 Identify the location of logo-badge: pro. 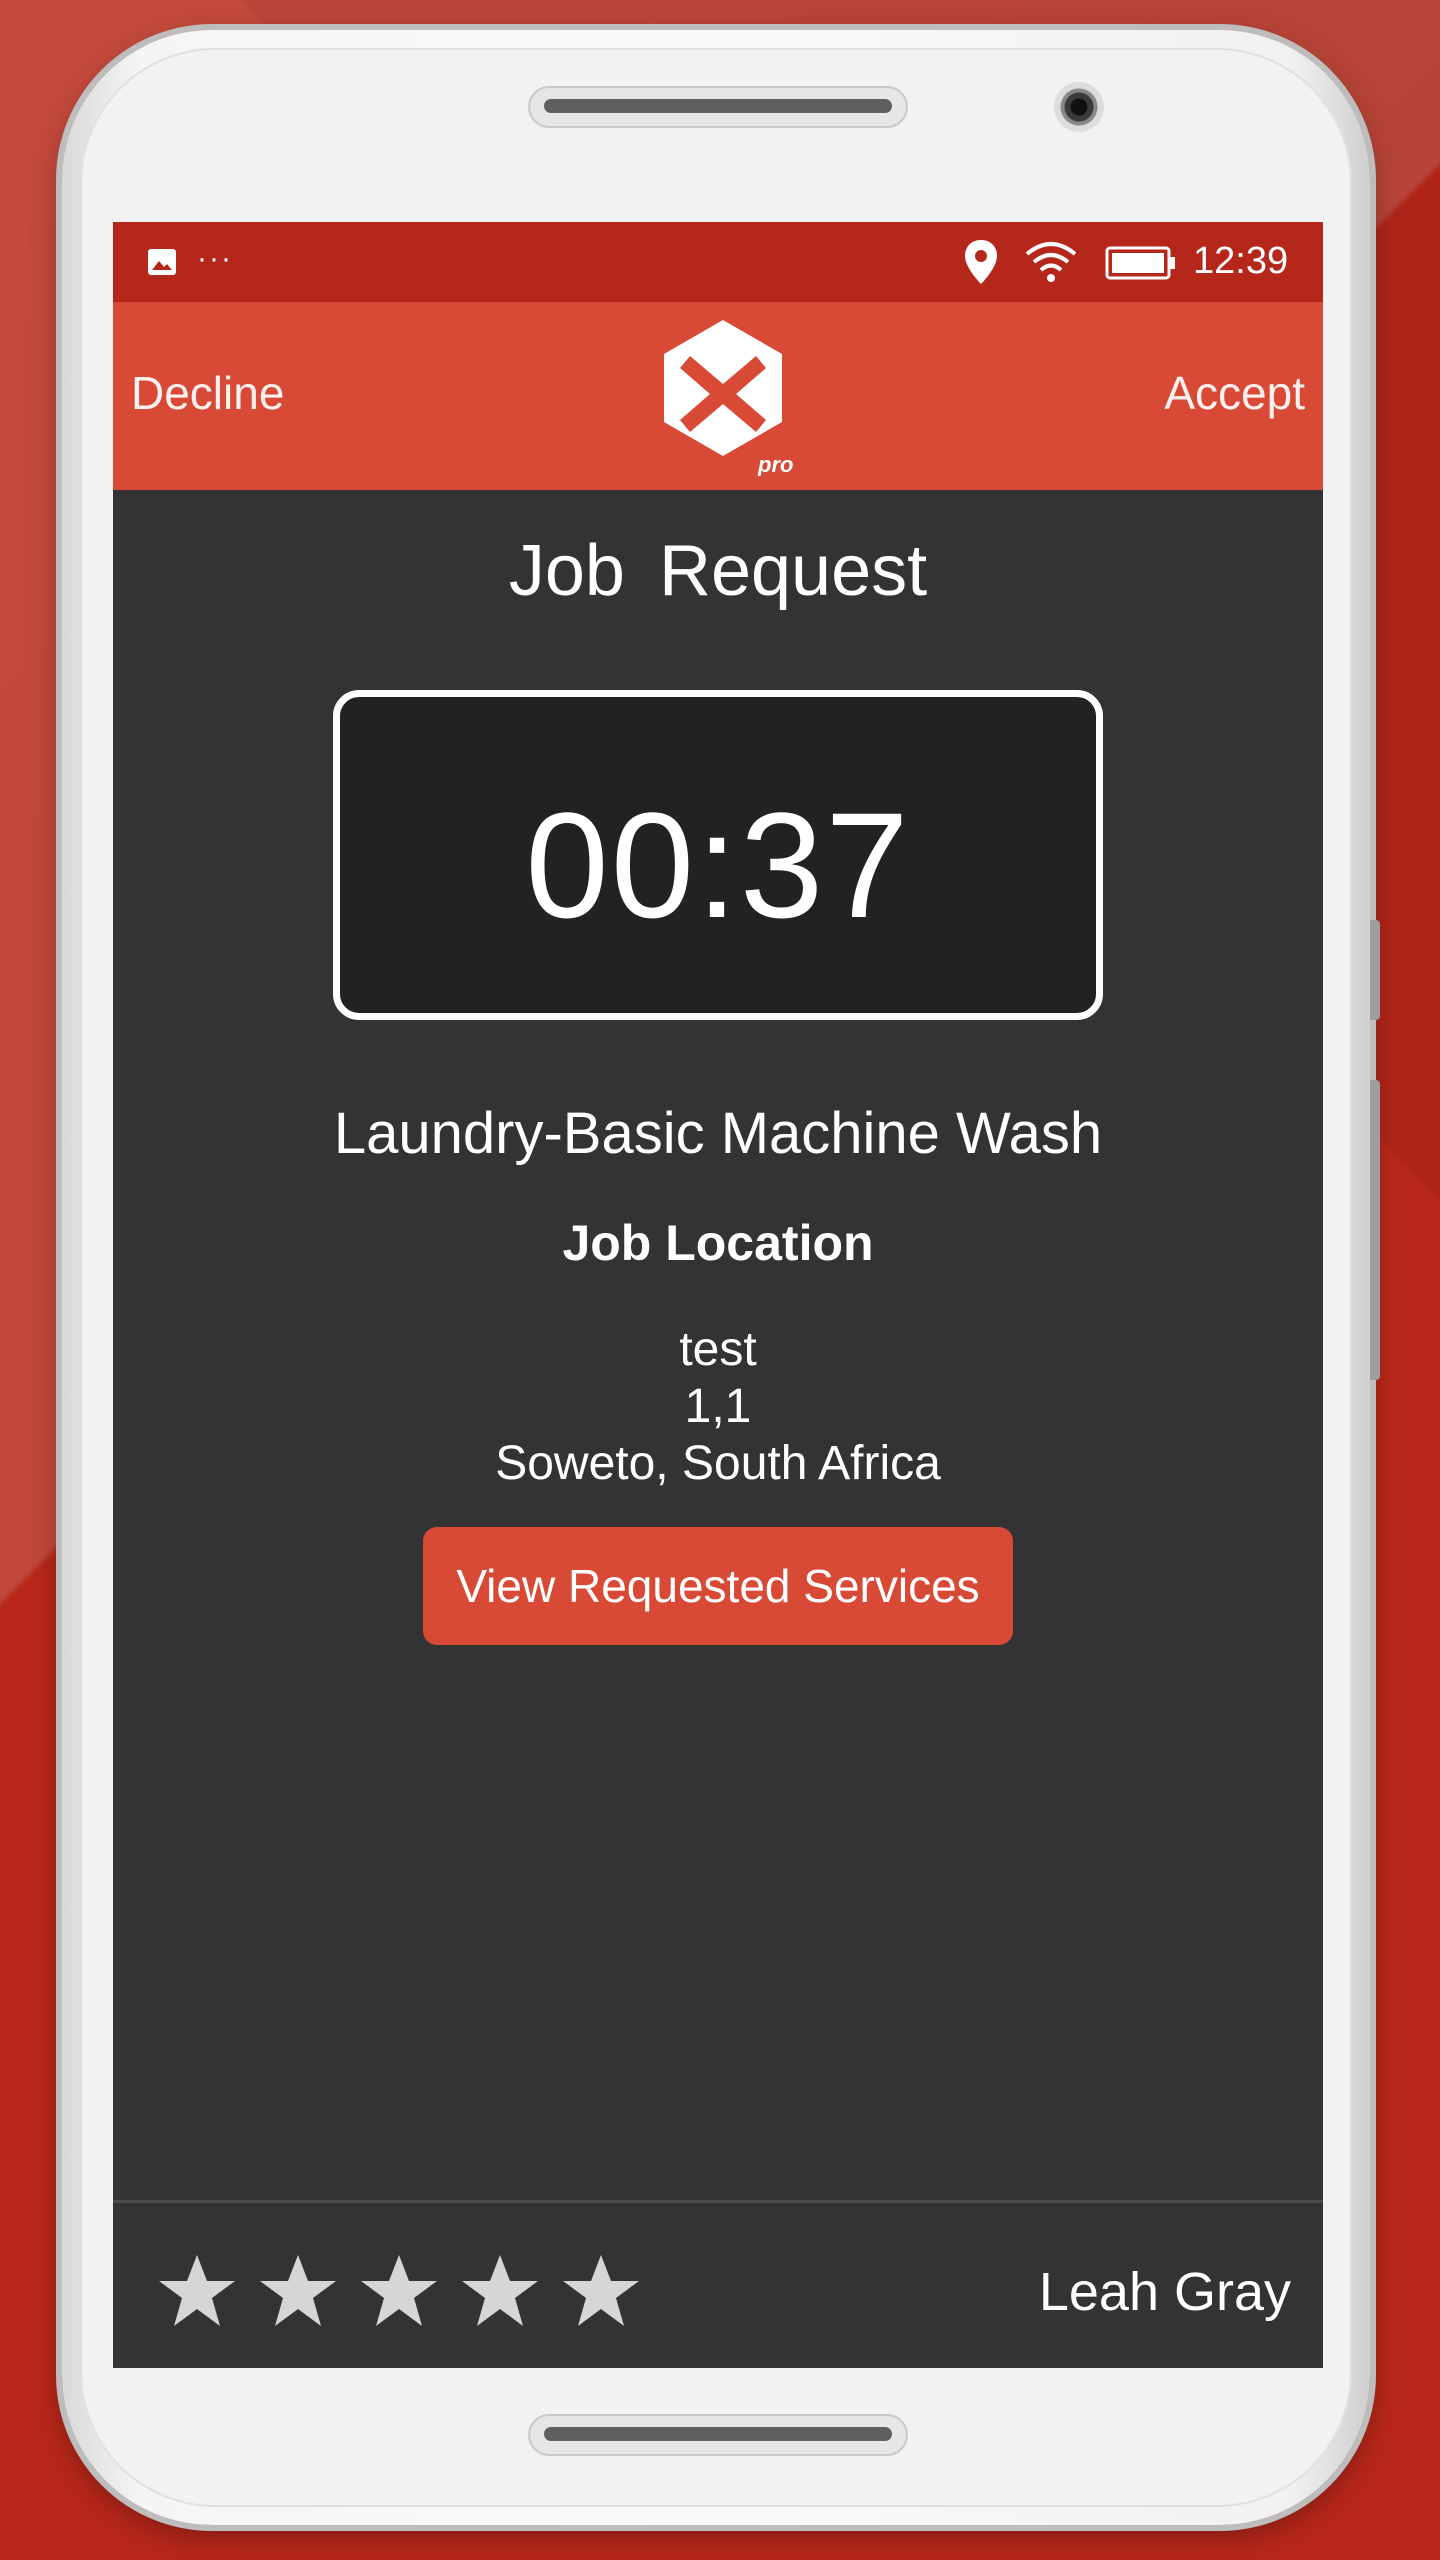
(775, 464).